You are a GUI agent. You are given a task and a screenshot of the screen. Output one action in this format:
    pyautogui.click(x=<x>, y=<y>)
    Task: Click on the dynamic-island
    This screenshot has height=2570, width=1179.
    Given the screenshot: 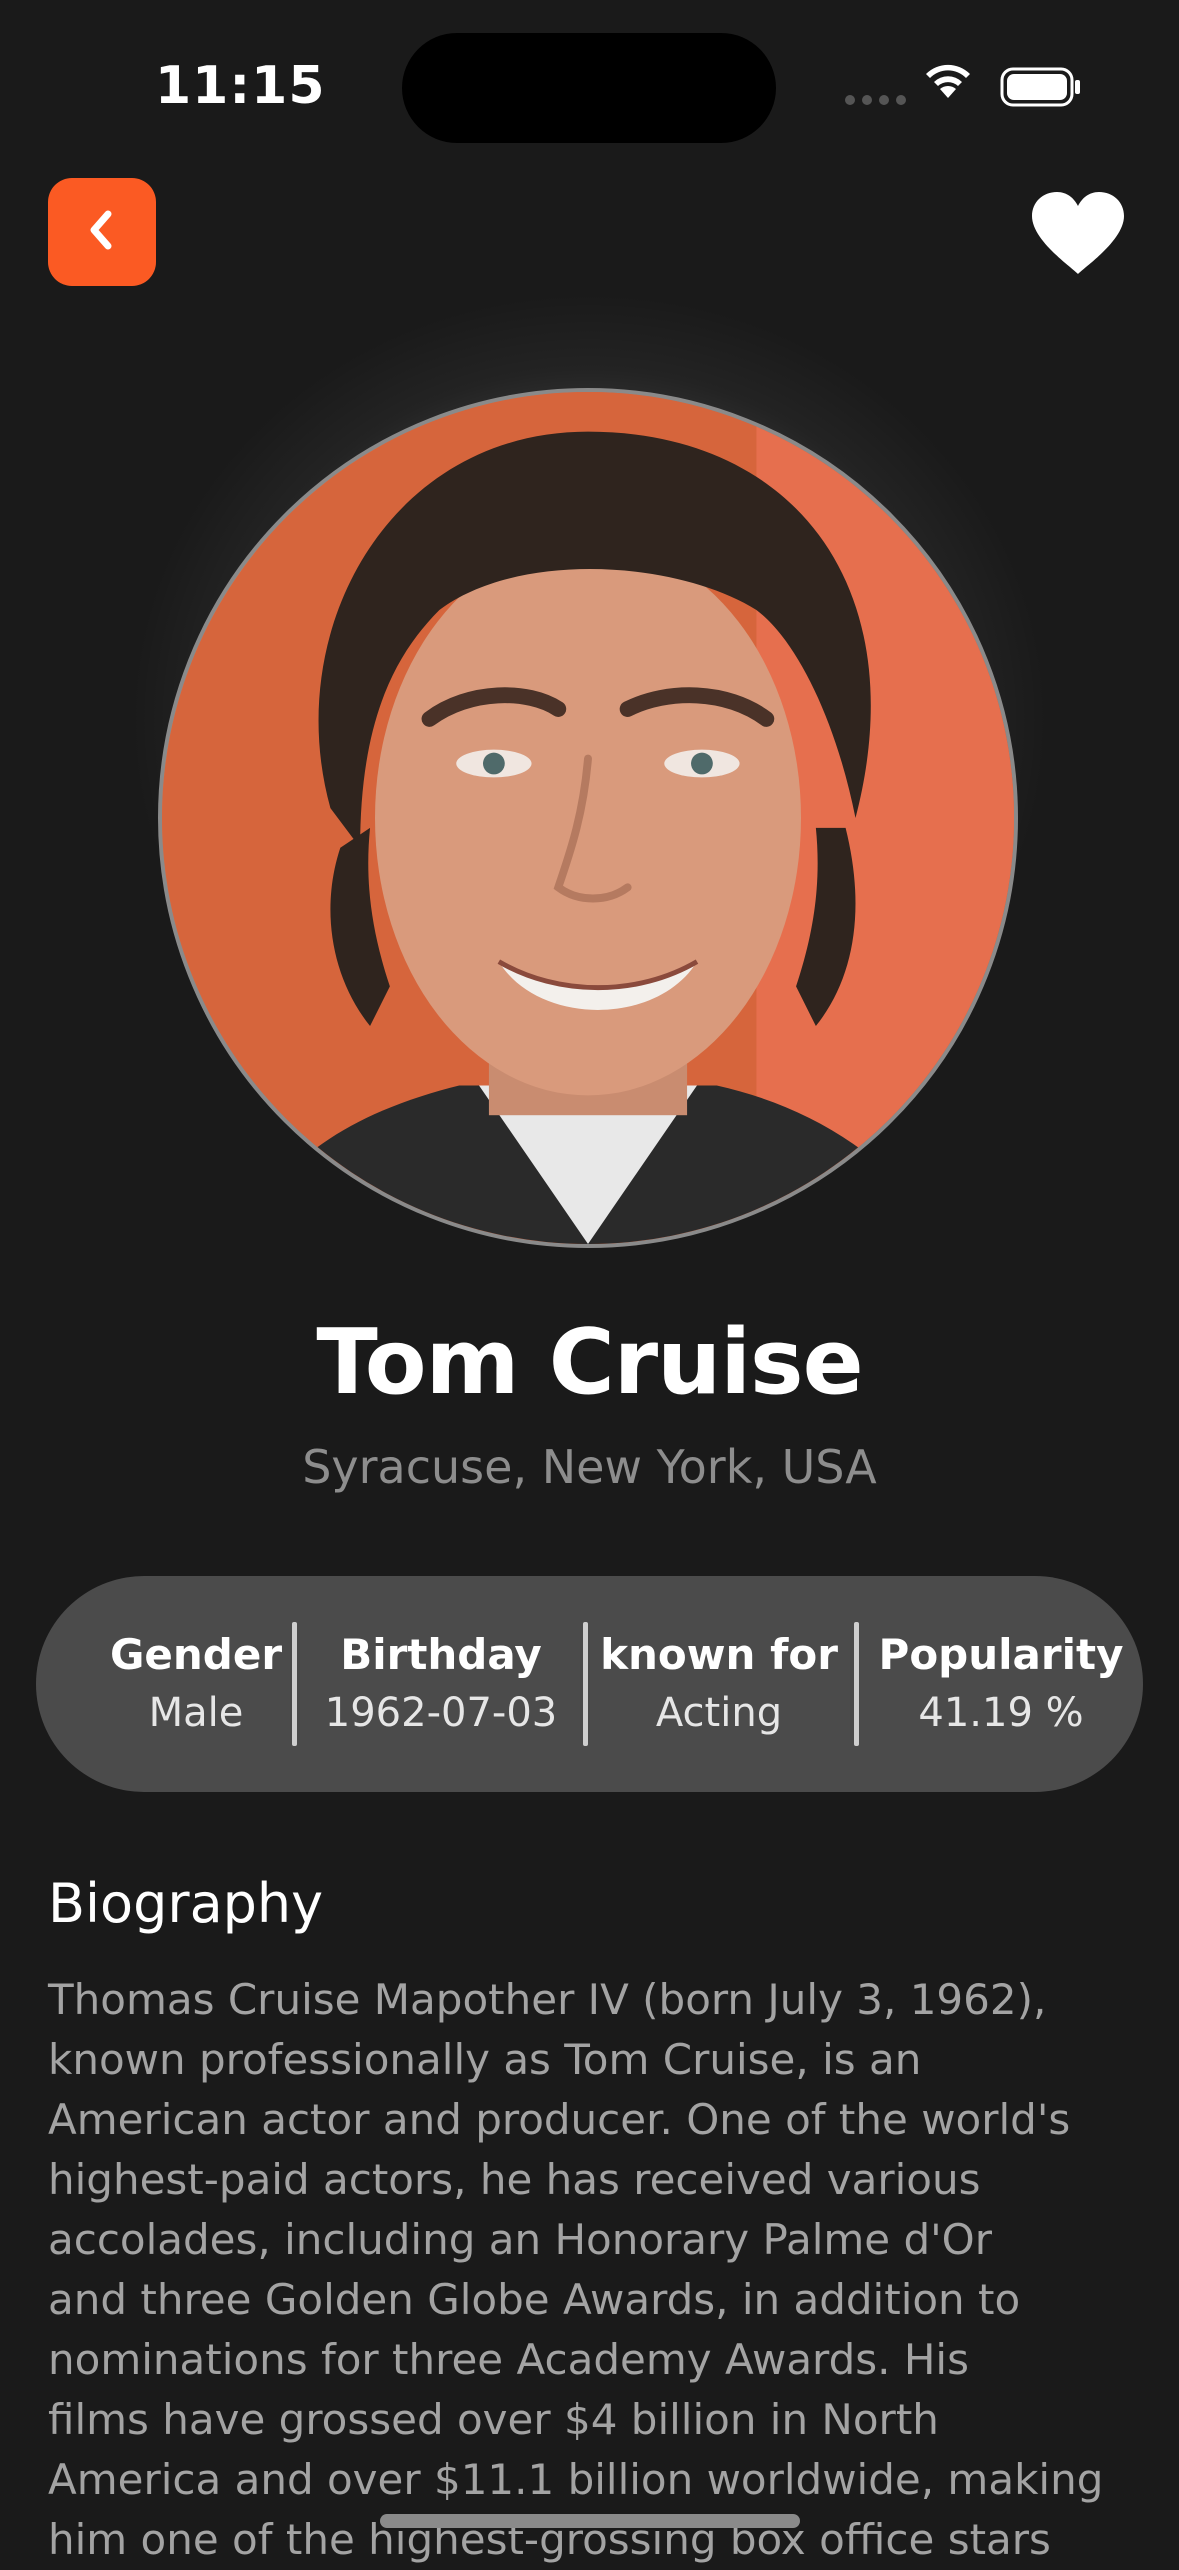 What is the action you would take?
    pyautogui.click(x=589, y=88)
    